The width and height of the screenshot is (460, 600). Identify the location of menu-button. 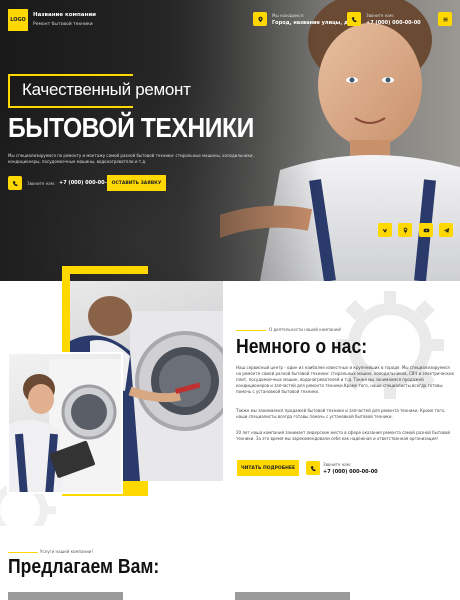
(445, 19).